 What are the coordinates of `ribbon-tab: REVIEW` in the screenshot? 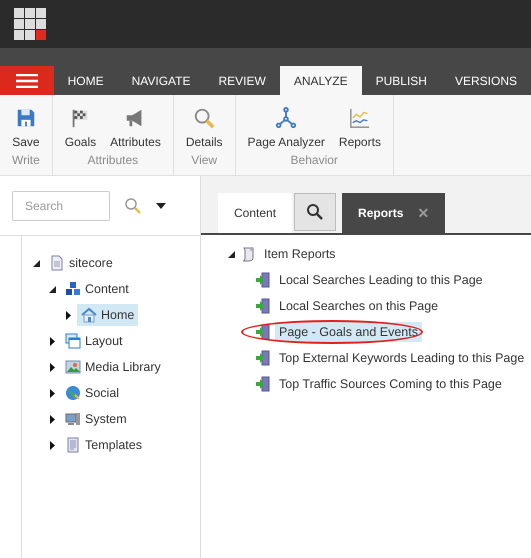 It's located at (242, 80).